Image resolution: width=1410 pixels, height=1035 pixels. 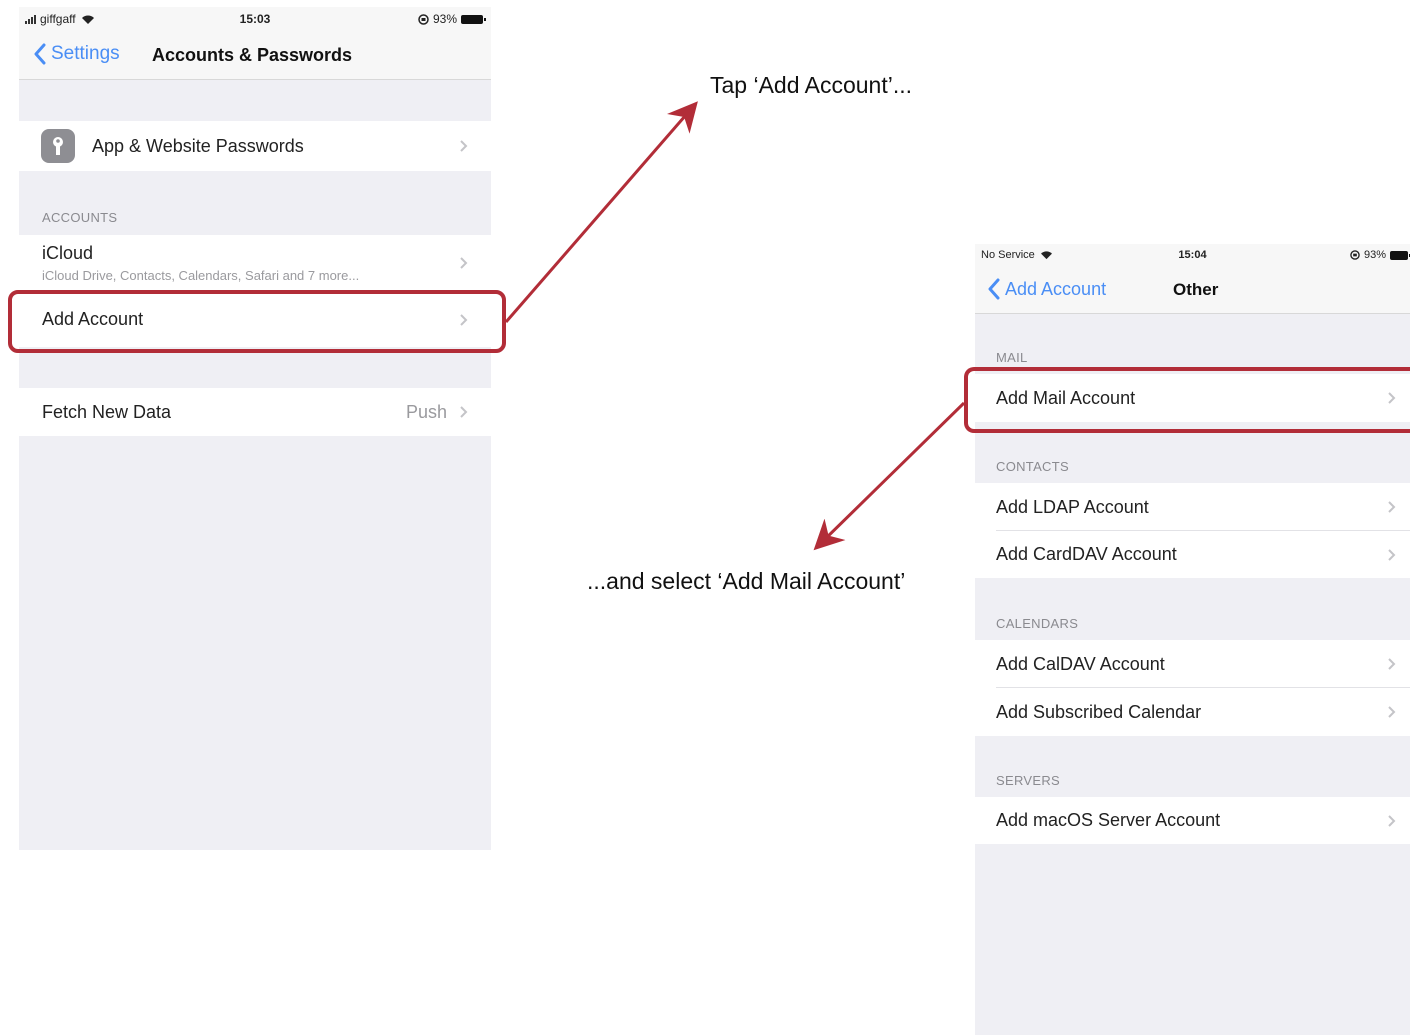 What do you see at coordinates (889, 476) in the screenshot?
I see `arrow-to-step2` at bounding box center [889, 476].